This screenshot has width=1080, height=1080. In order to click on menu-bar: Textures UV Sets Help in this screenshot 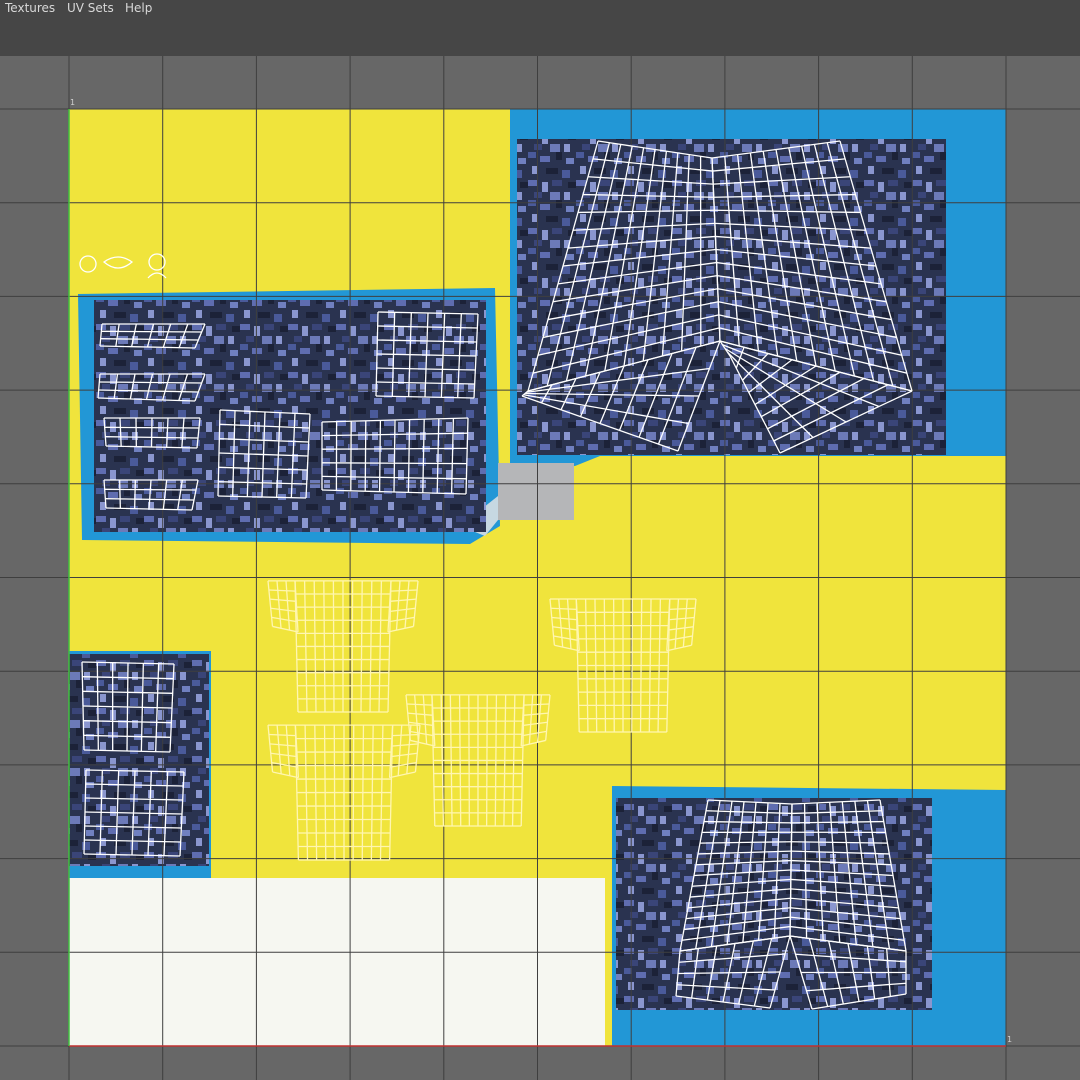, I will do `click(540, 28)`.